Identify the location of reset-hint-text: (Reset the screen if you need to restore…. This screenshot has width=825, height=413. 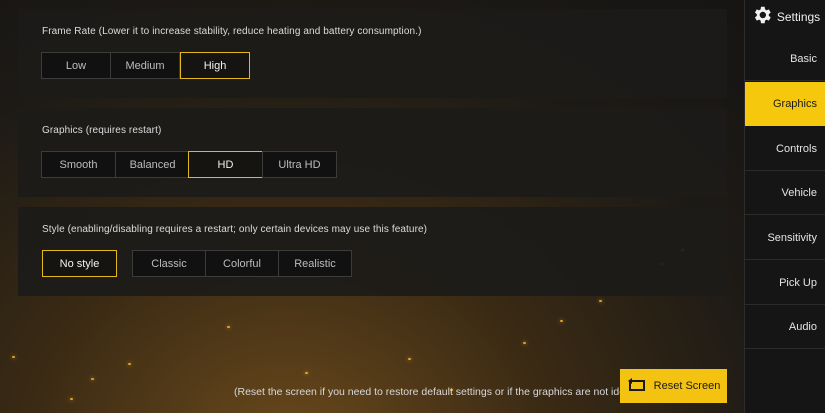
(435, 392).